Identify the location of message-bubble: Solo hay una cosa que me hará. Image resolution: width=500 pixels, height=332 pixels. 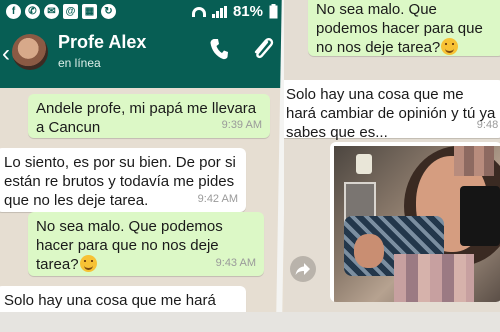
(123, 299).